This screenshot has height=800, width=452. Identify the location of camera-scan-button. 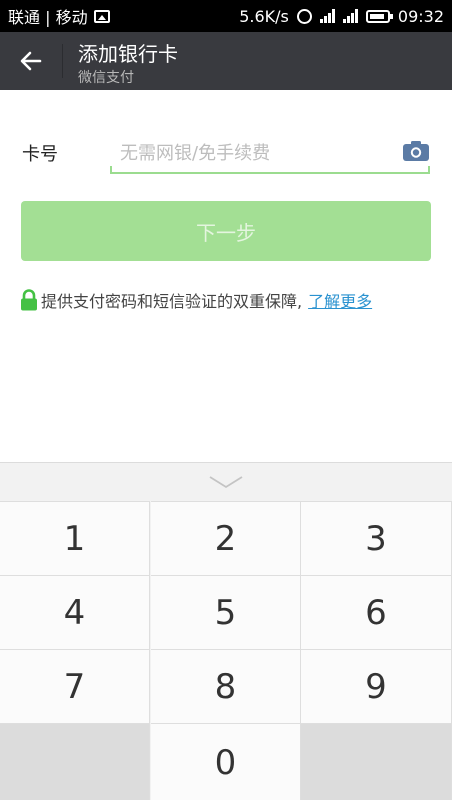
(416, 151).